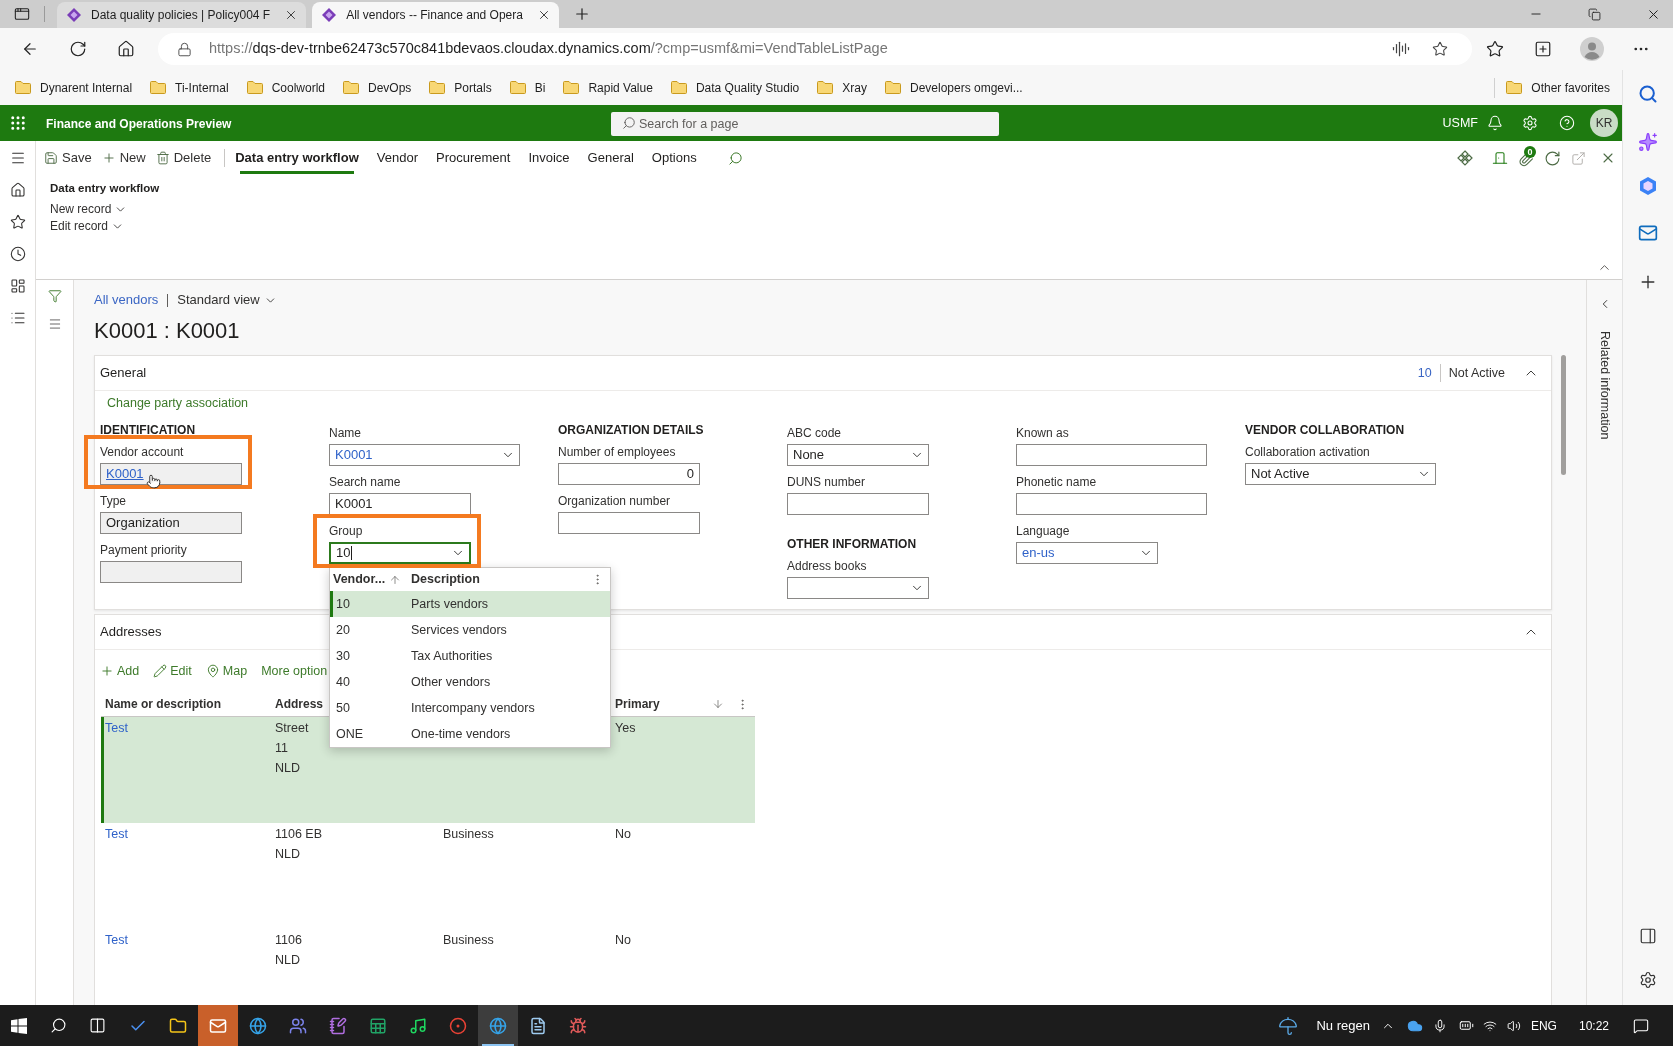 The image size is (1673, 1046). Describe the element at coordinates (1604, 385) in the screenshot. I see `pane-title: Related information` at that location.